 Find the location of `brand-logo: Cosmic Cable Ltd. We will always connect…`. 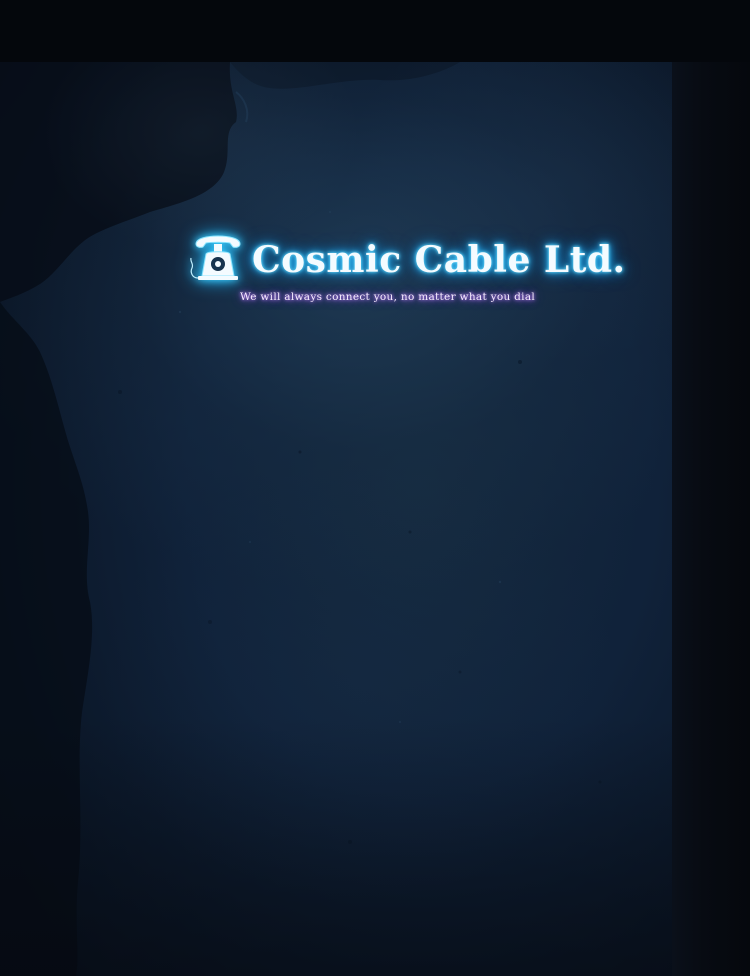

brand-logo: Cosmic Cable Ltd. We will always connect… is located at coordinates (406, 272).